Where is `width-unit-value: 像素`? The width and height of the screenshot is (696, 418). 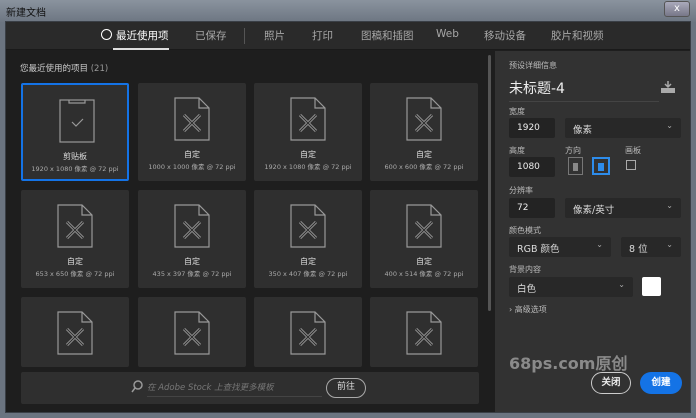
width-unit-value: 像素 is located at coordinates (583, 130).